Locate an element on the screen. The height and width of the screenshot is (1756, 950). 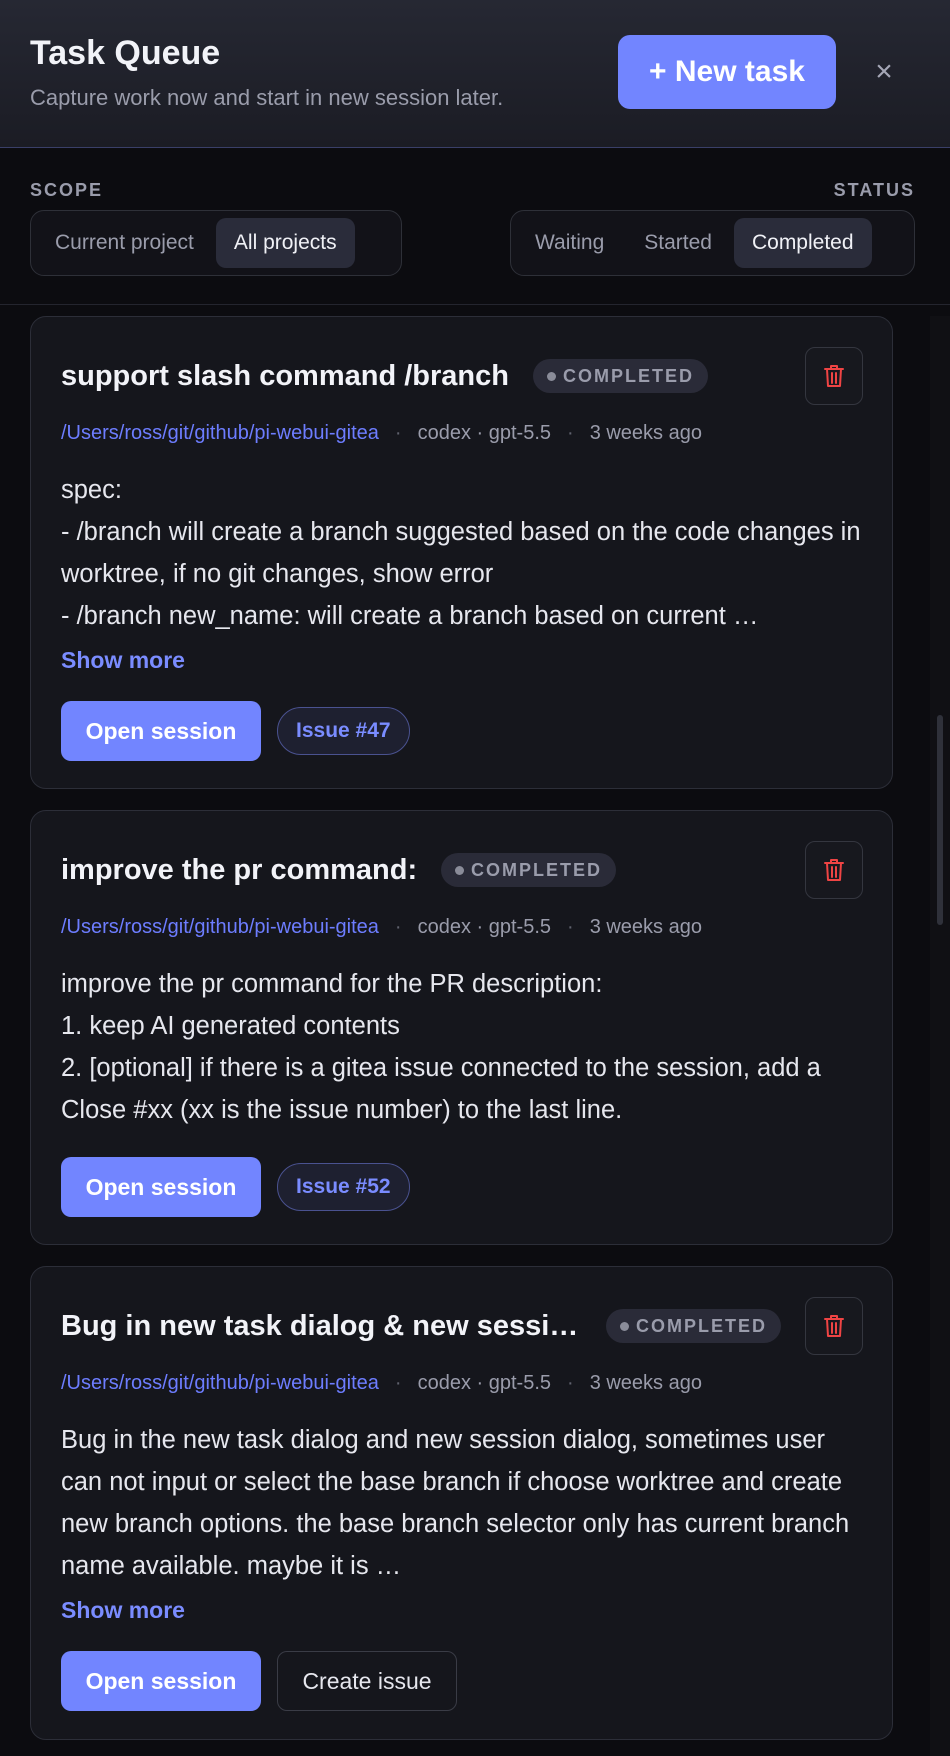
scope-segmented-control: Current project All projects is located at coordinates (216, 243).